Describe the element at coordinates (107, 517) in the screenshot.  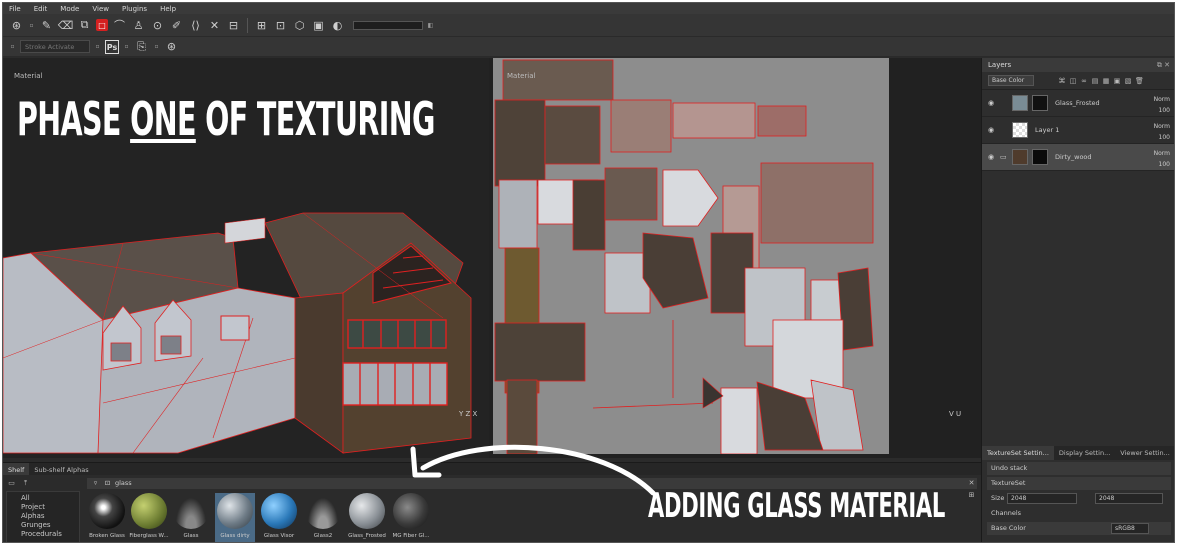
I see `material-thumb: Broken Glass` at that location.